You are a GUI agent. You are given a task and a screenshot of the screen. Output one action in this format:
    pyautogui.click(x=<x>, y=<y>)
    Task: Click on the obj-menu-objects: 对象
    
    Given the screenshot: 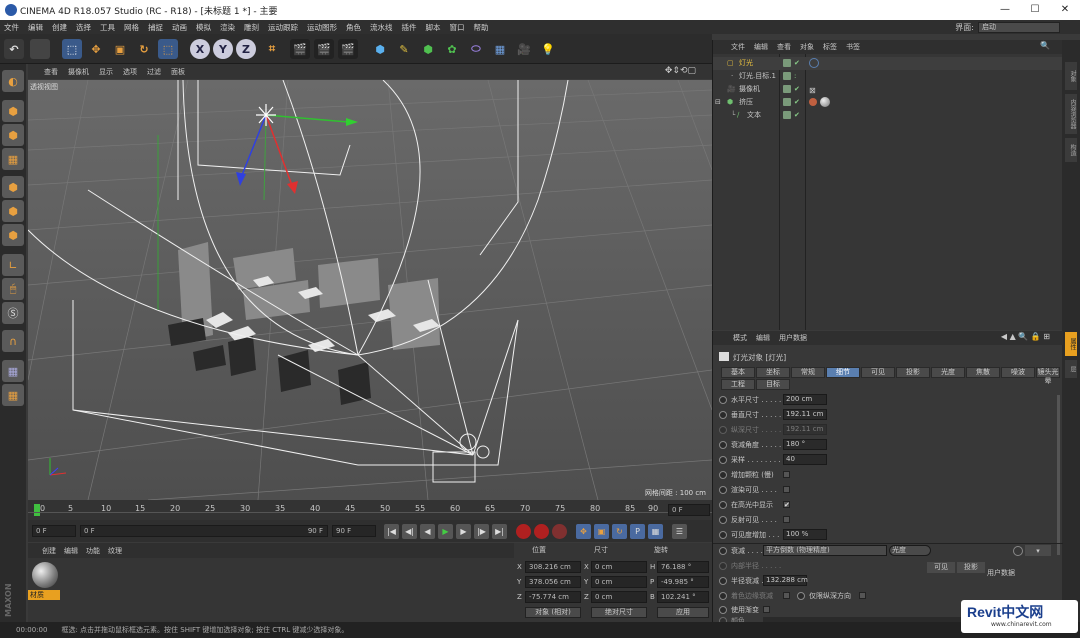 What is the action you would take?
    pyautogui.click(x=807, y=47)
    